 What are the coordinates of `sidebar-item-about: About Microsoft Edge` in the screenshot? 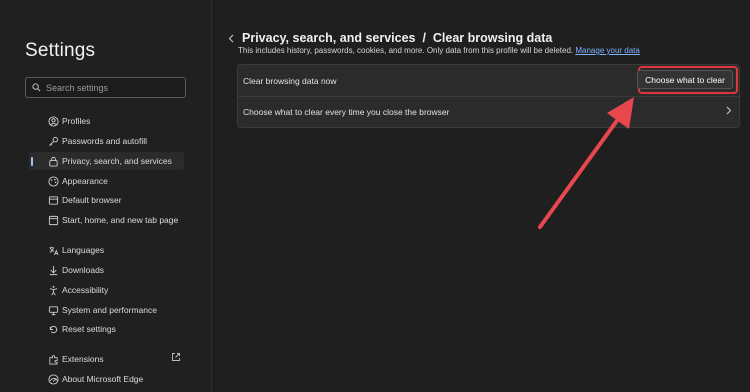 It's located at (106, 379).